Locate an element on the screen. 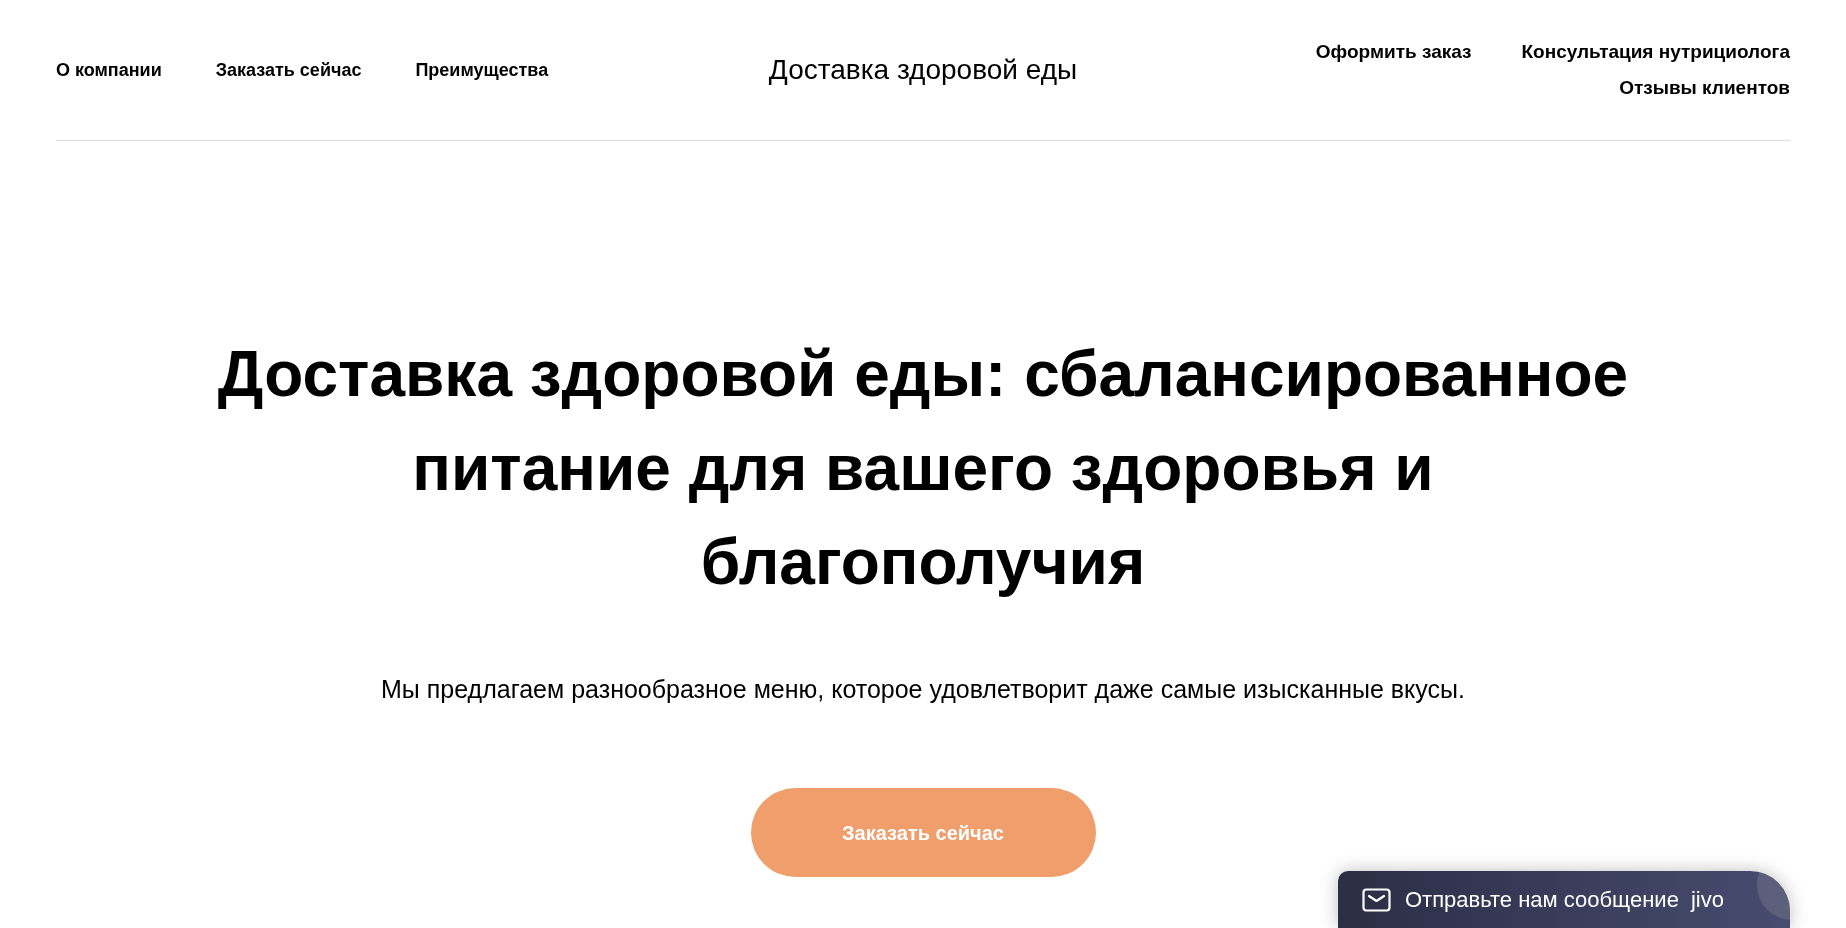 The width and height of the screenshot is (1846, 928). nav-link: Заказать сейчас is located at coordinates (288, 70).